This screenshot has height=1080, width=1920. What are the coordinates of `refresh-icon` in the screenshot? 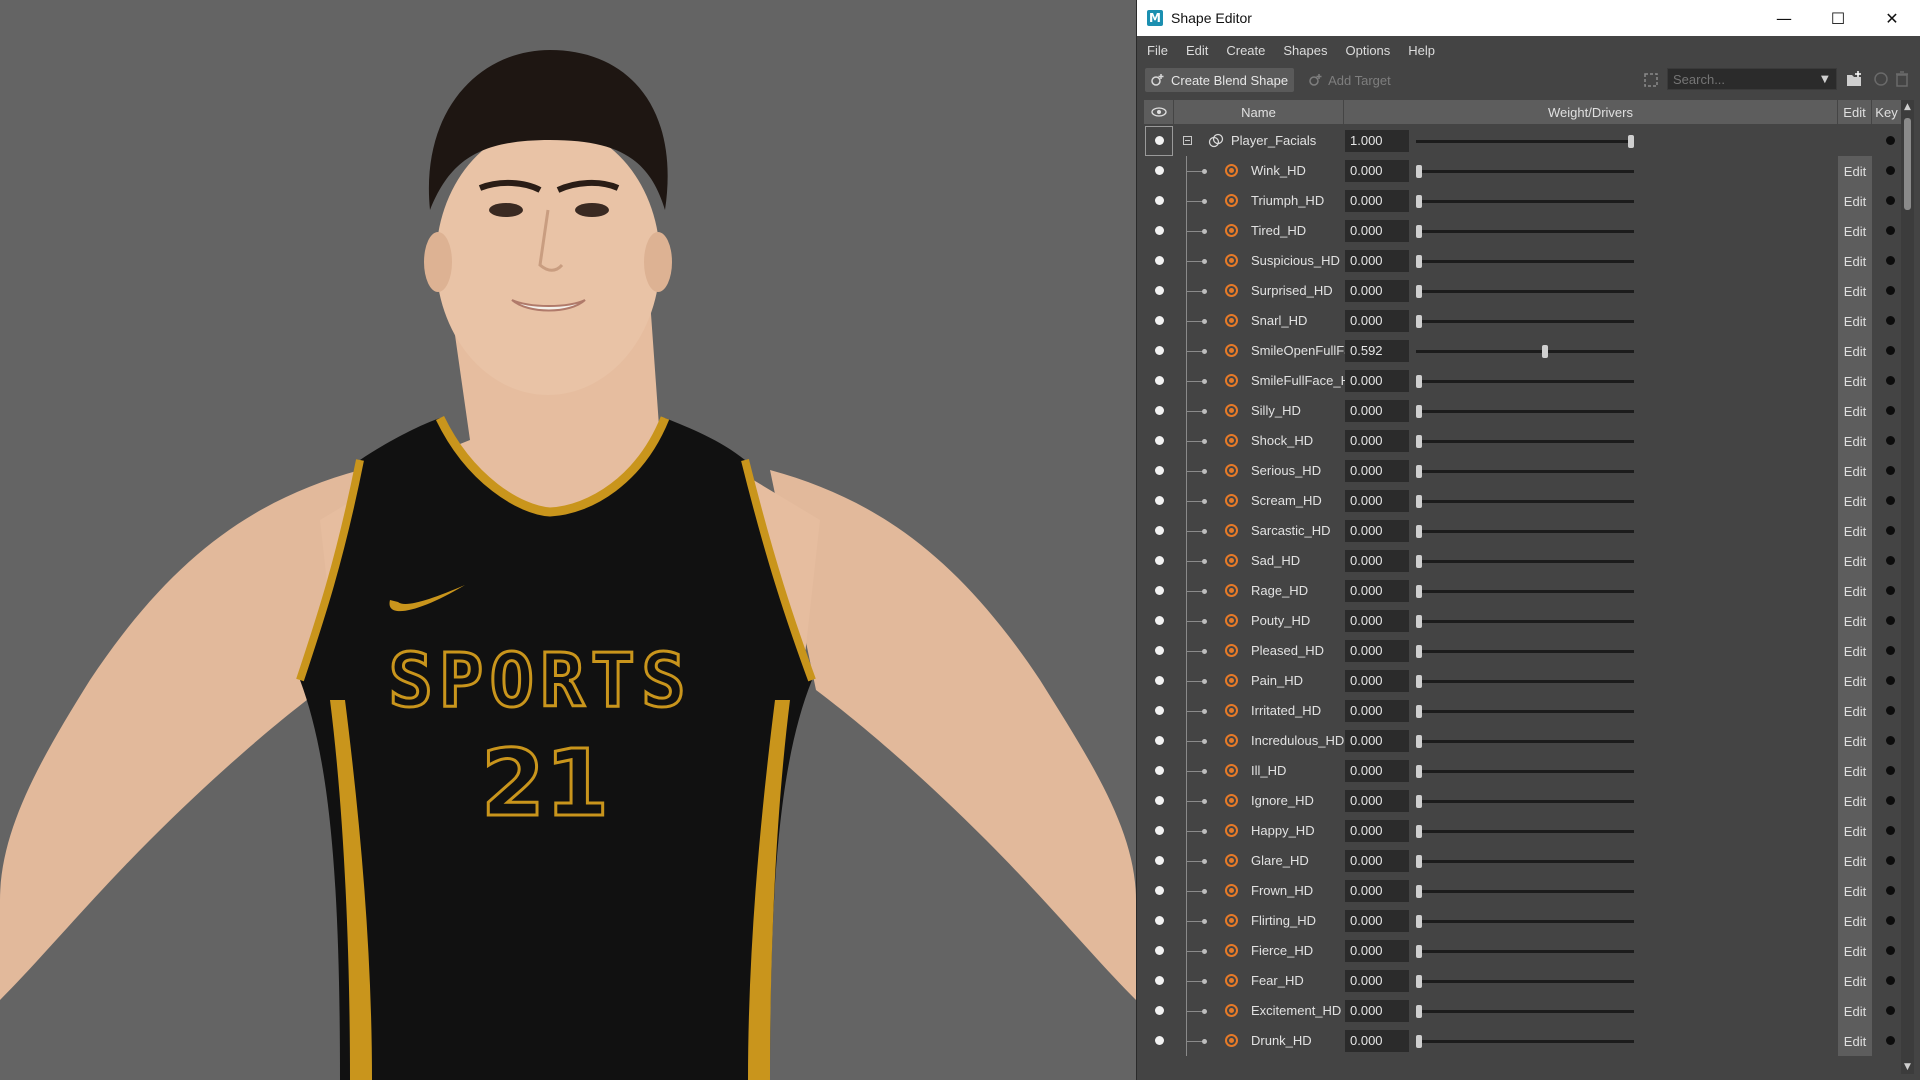 It's located at (1881, 79).